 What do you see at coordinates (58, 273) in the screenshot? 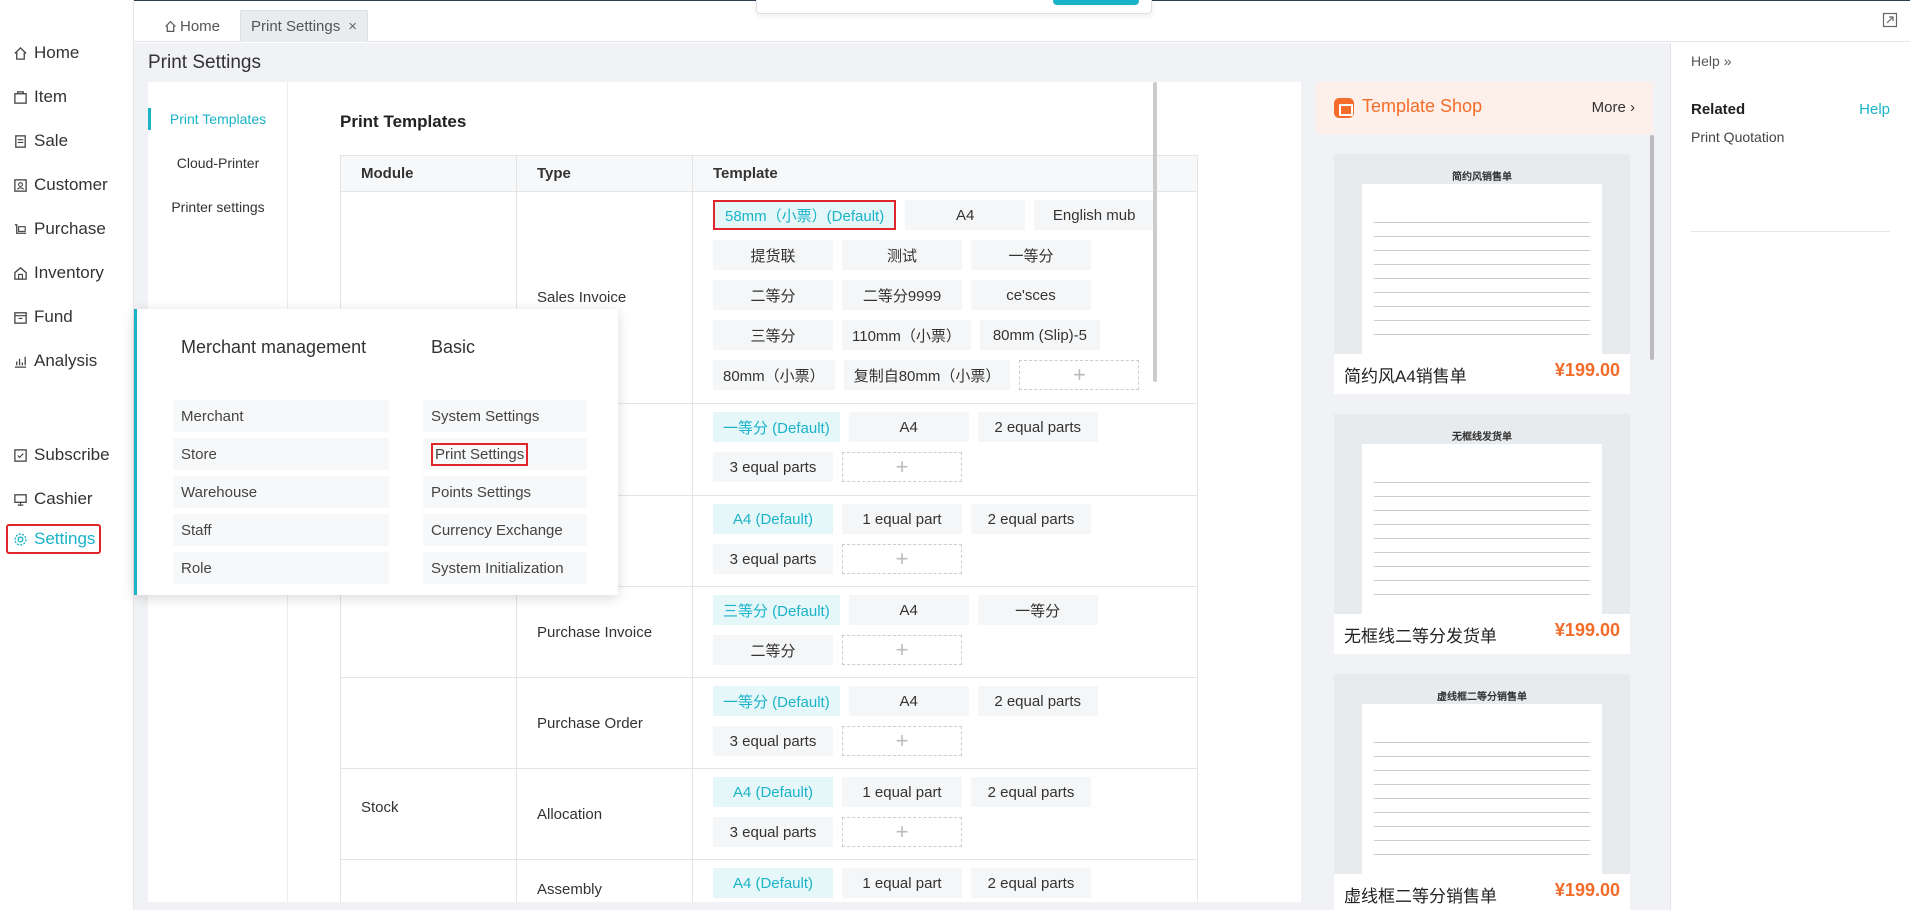
I see `sidebar-item-inventory: Inventory` at bounding box center [58, 273].